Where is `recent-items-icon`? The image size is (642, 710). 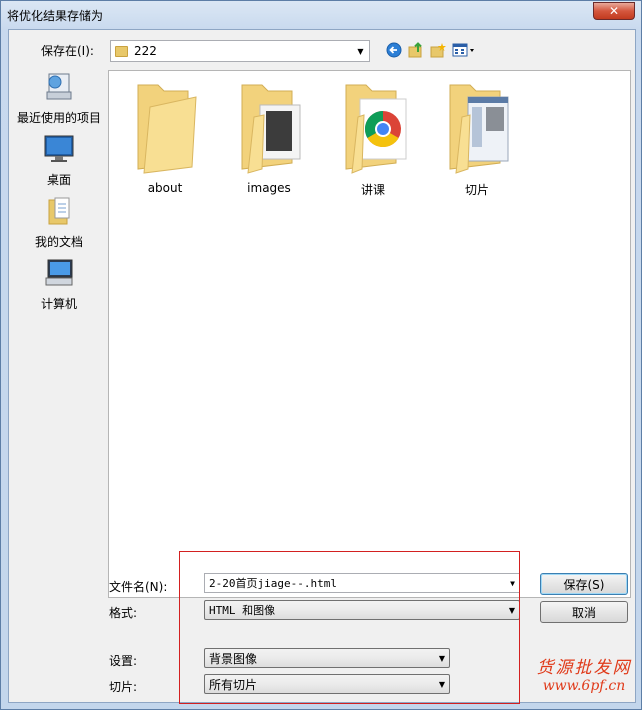
recent-items-icon is located at coordinates (59, 86).